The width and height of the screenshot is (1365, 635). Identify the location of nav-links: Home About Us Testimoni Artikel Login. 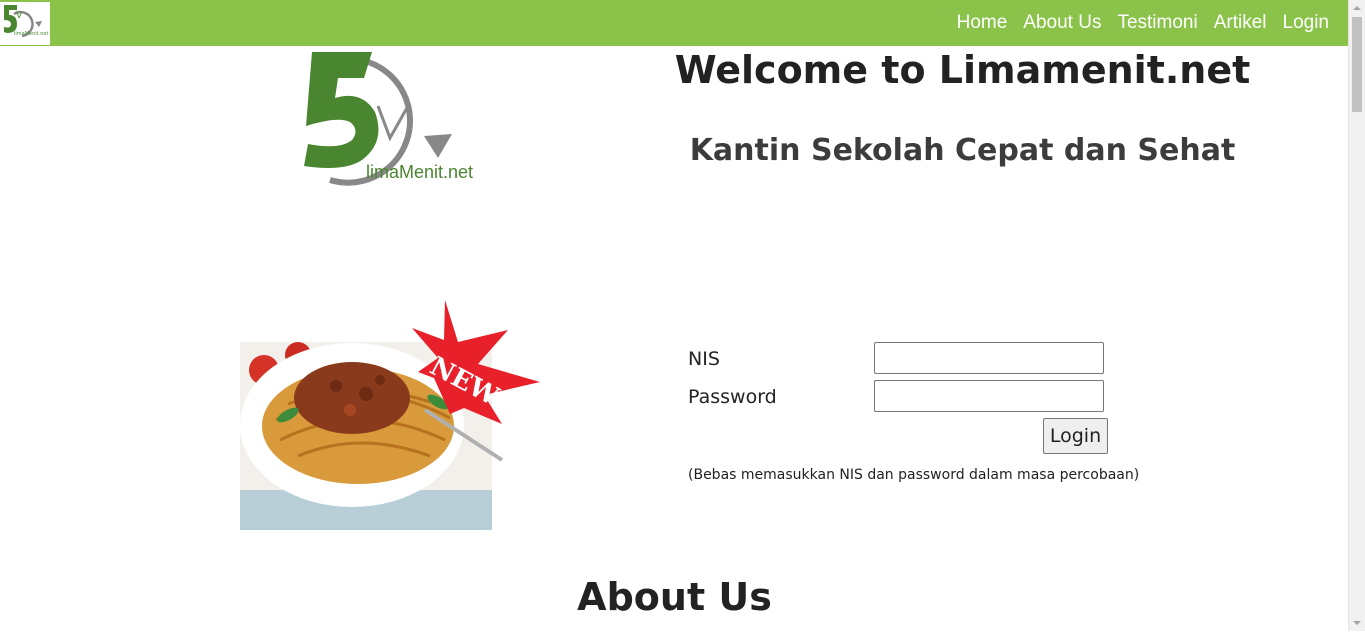
(1135, 23).